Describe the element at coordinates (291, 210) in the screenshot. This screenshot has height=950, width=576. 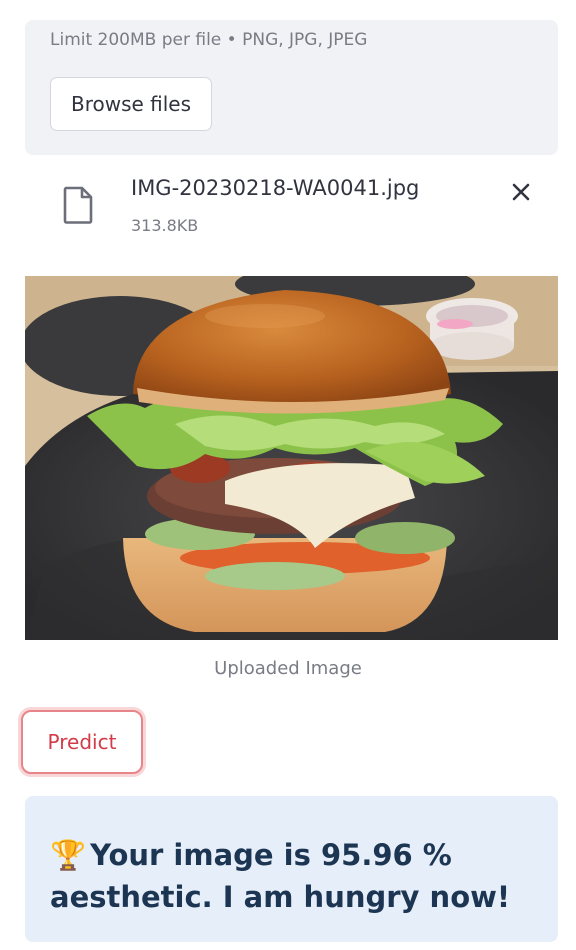
I see `uploaded-file-row: IMG-20230218-WA0041.jpg 313.8KB` at that location.